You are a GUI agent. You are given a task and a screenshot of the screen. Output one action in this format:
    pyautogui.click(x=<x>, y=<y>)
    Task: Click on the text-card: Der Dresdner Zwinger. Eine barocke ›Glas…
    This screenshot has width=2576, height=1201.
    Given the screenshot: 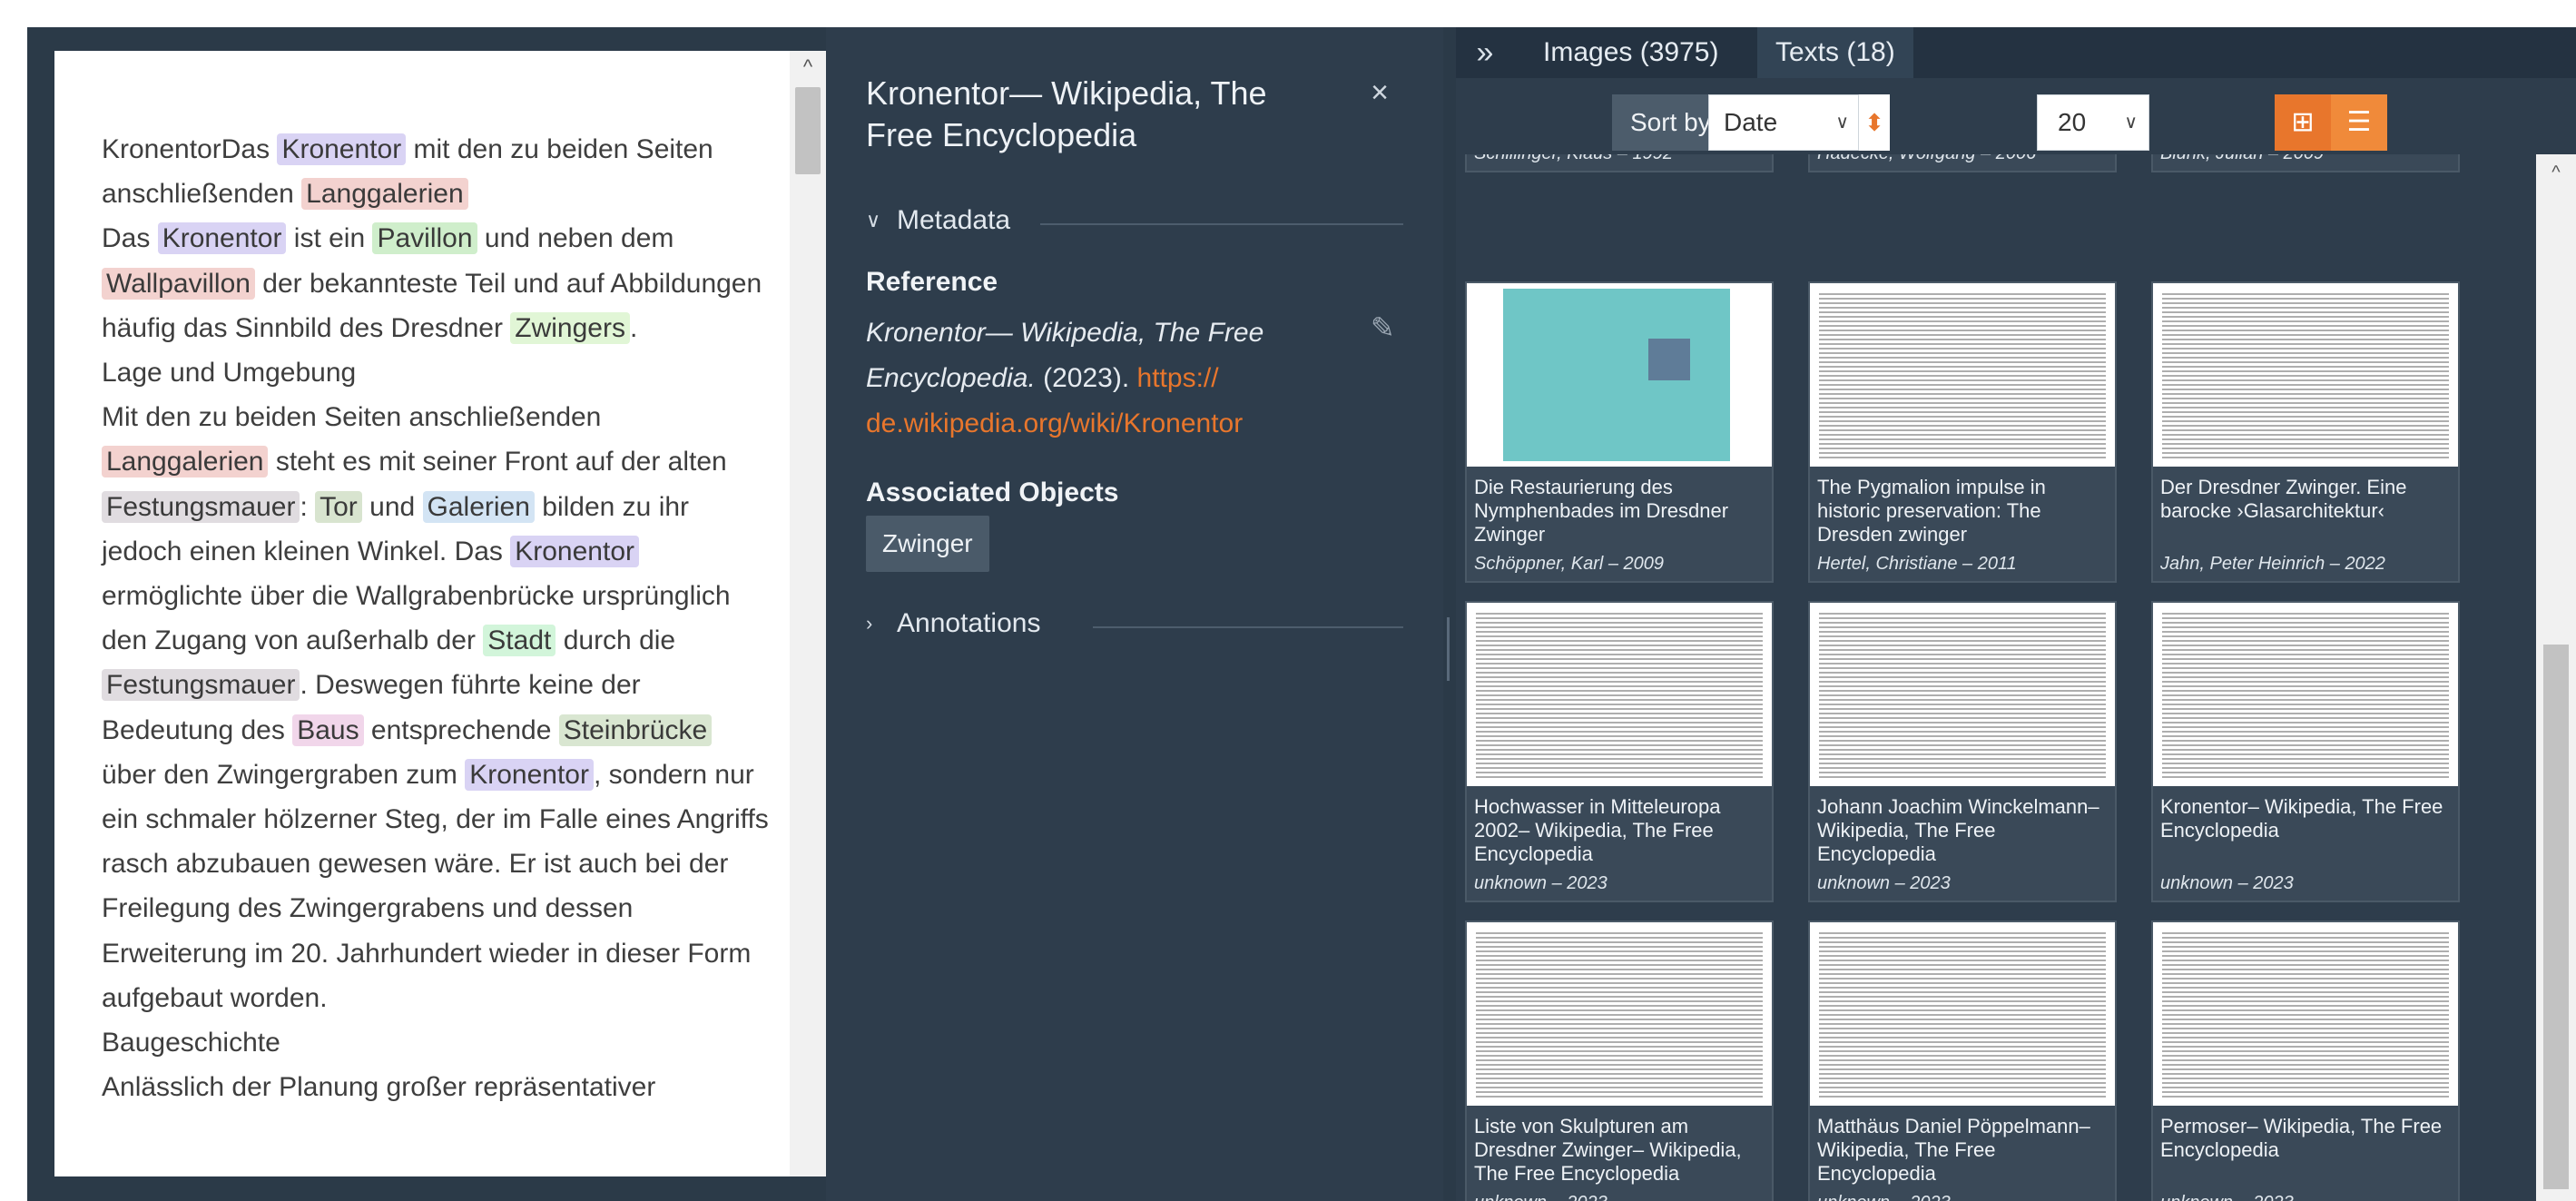 What is the action you would take?
    pyautogui.click(x=2305, y=432)
    